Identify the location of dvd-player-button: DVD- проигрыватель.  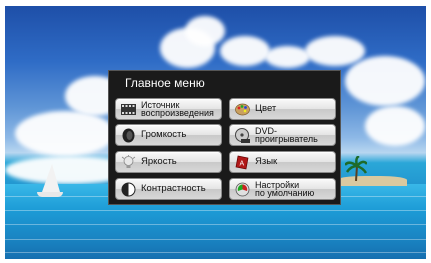
(282, 135).